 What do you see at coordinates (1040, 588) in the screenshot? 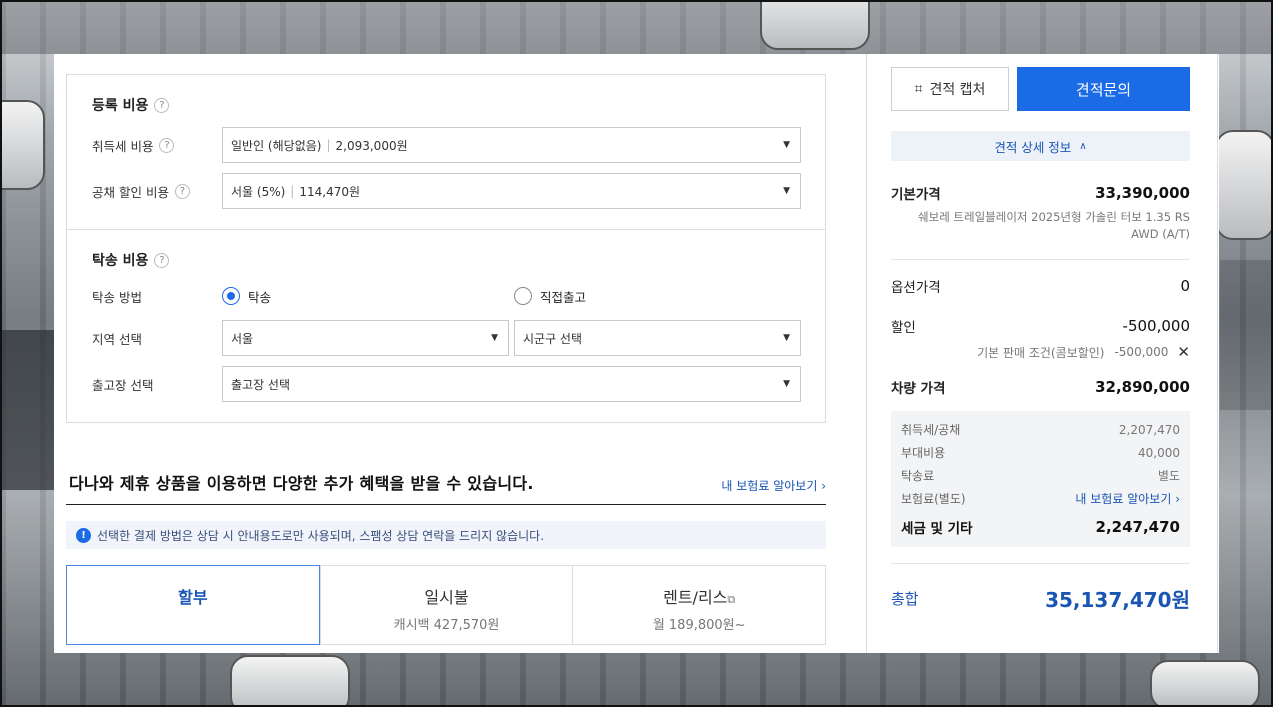
I see `total-row: 총합 35,137,470원` at bounding box center [1040, 588].